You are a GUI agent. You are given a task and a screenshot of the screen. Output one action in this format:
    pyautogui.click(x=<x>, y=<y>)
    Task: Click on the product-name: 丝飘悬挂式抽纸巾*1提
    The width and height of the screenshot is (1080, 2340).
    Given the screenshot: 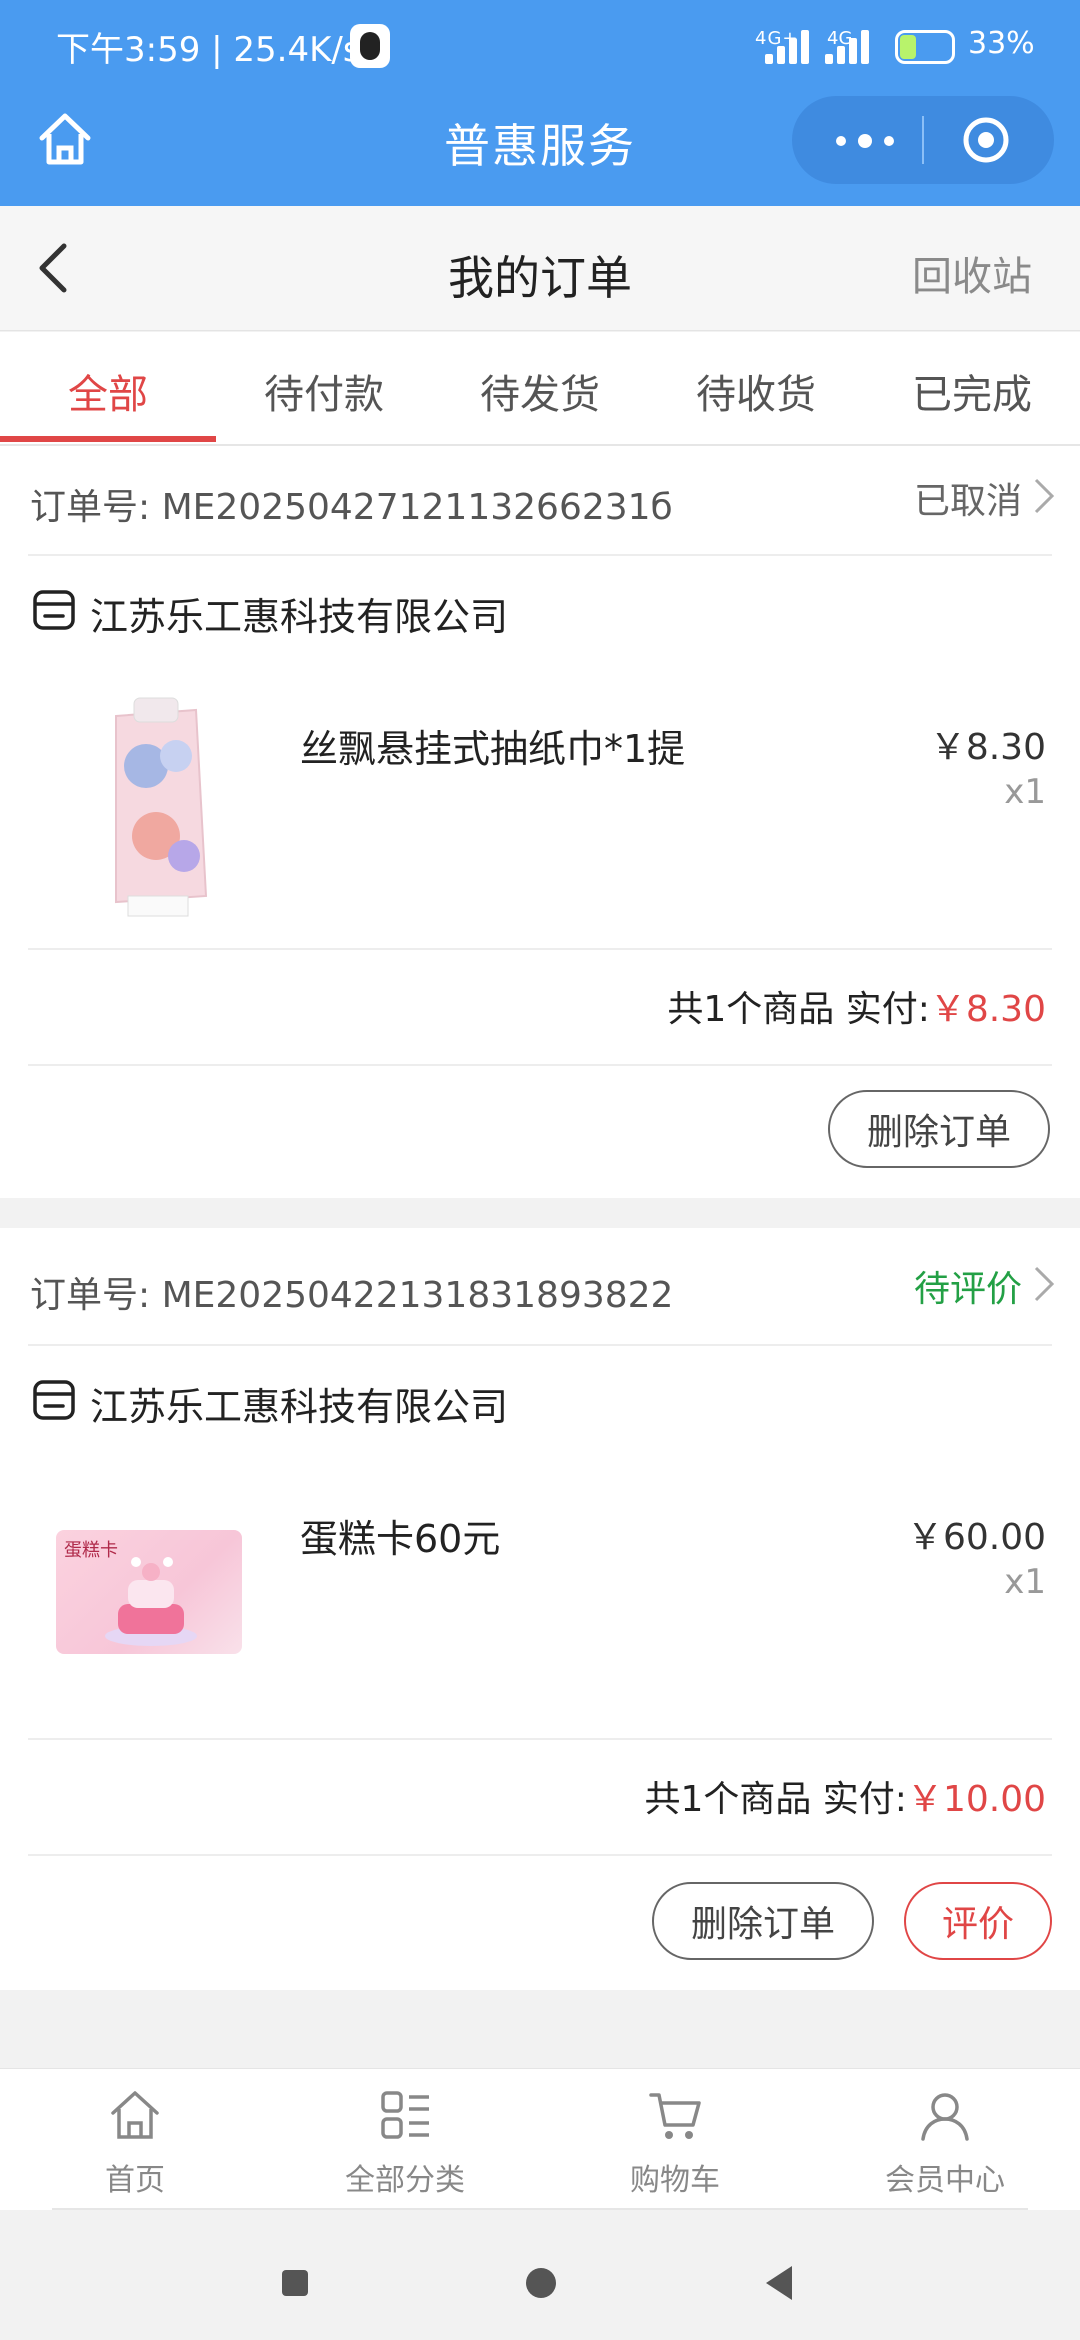 What is the action you would take?
    pyautogui.click(x=492, y=745)
    